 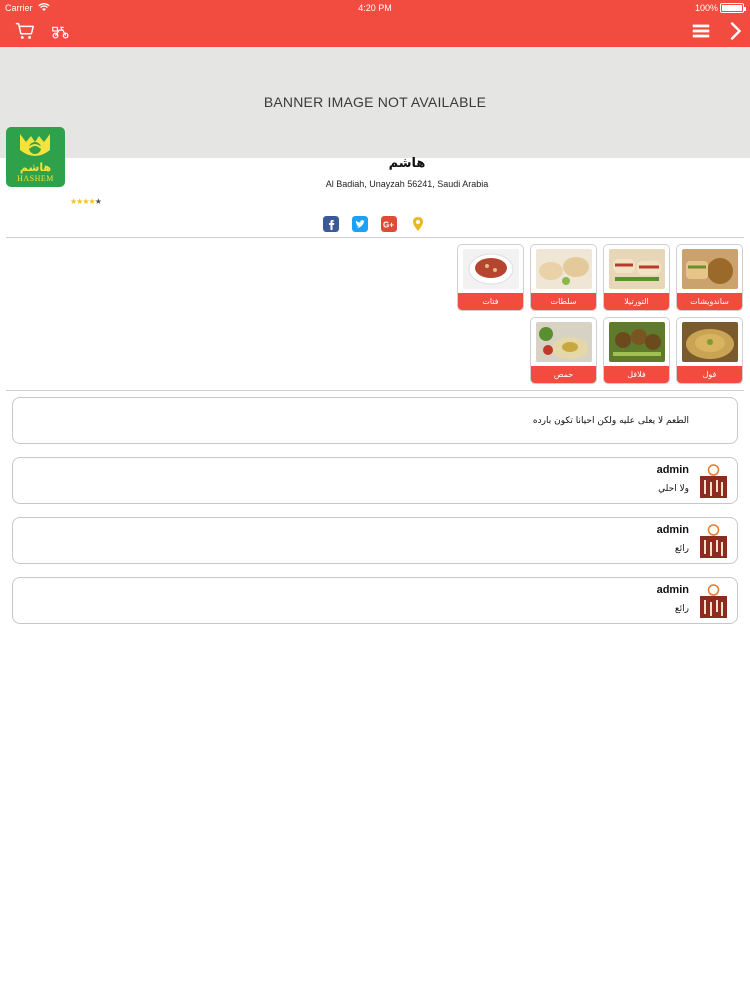 I want to click on rating-stars: ★★★★★, so click(x=86, y=201).